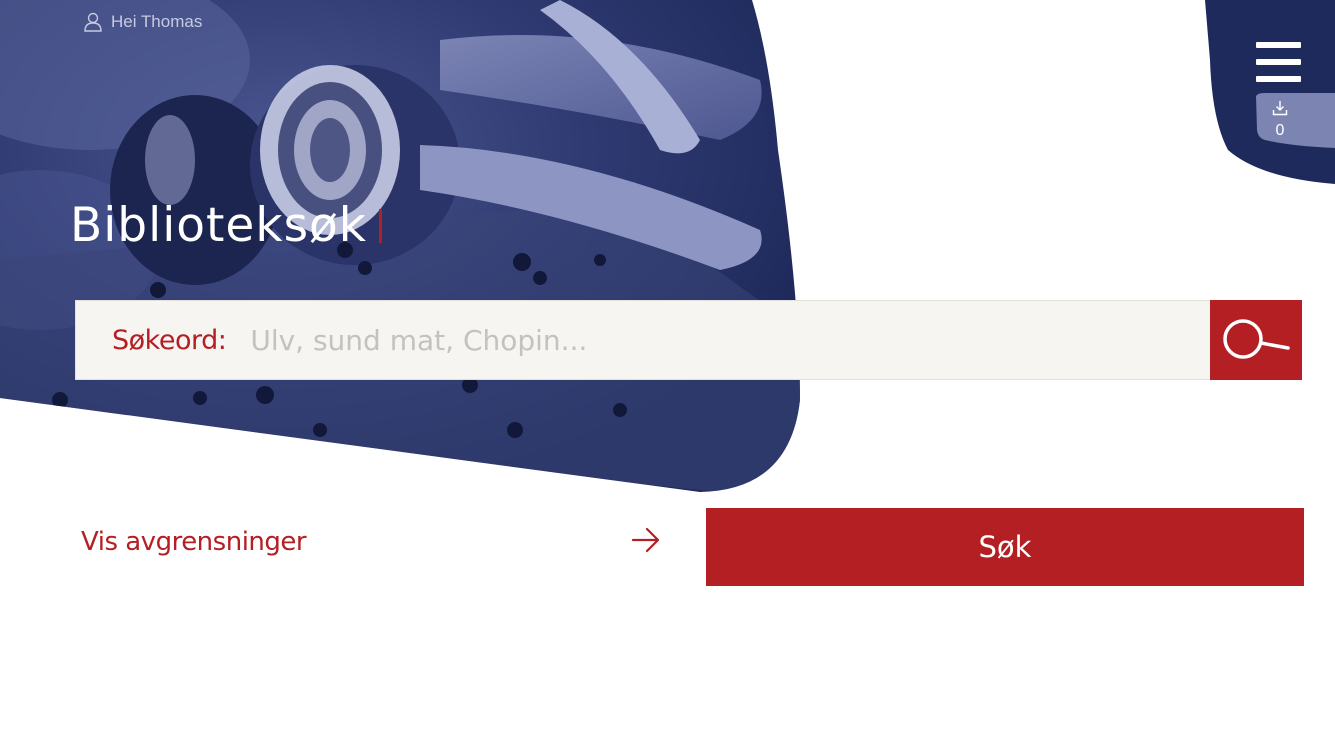 Image resolution: width=1335 pixels, height=746 pixels. I want to click on search-bar: Søkeord:, so click(643, 340).